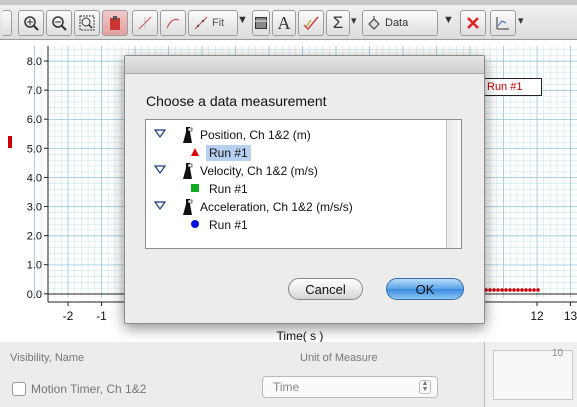  I want to click on data-browser-button: Data, so click(400, 23).